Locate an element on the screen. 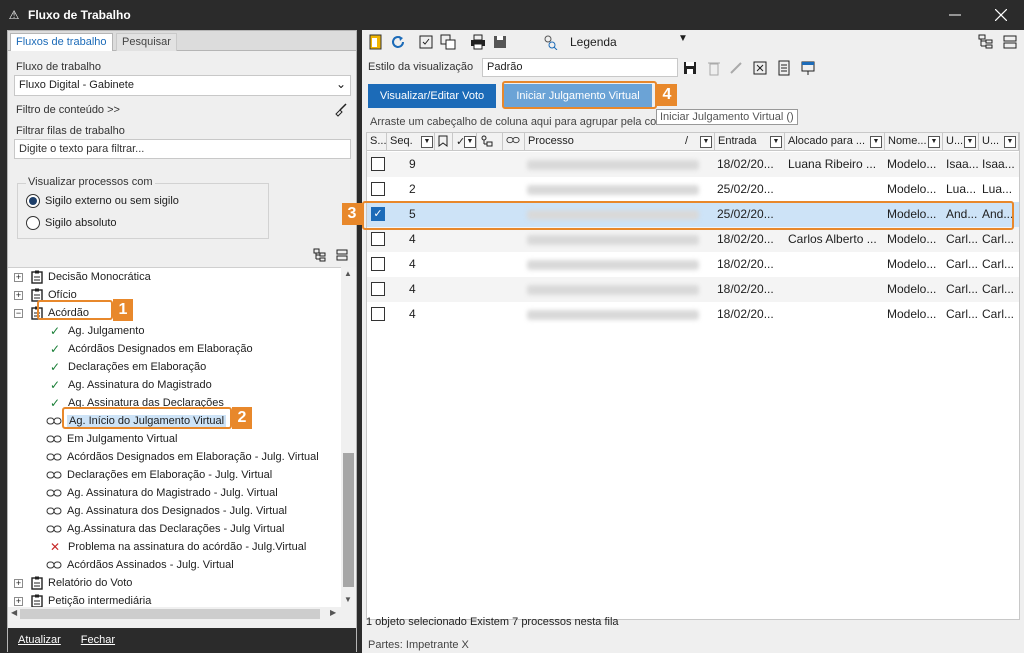  tree-label: Petição intermediária is located at coordinates (100, 601).